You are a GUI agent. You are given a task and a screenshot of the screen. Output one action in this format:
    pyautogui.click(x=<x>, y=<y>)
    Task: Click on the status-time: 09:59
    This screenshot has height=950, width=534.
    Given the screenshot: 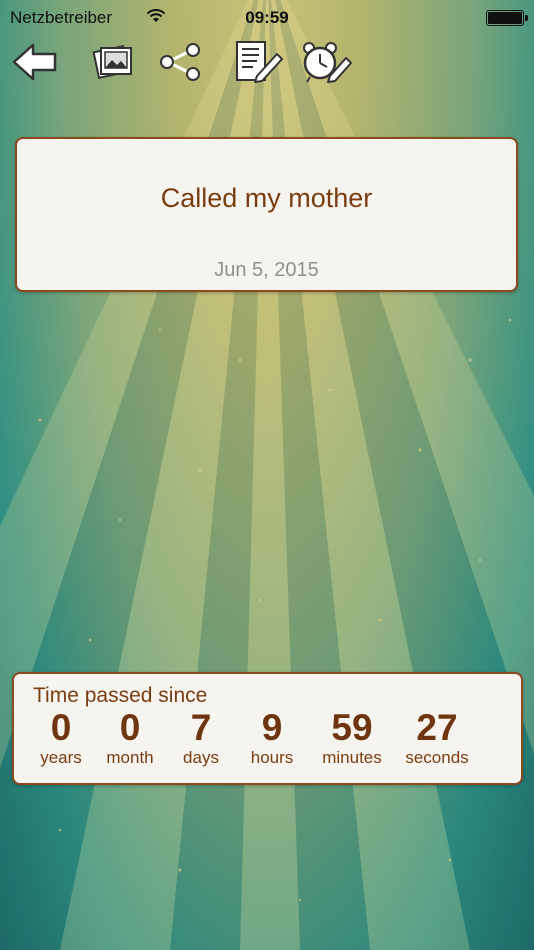 What is the action you would take?
    pyautogui.click(x=267, y=17)
    